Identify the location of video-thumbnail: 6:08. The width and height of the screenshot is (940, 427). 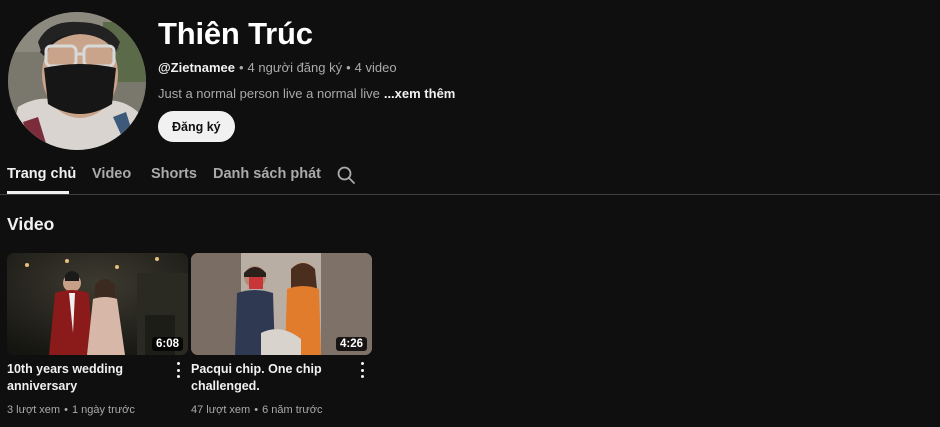
(97, 304).